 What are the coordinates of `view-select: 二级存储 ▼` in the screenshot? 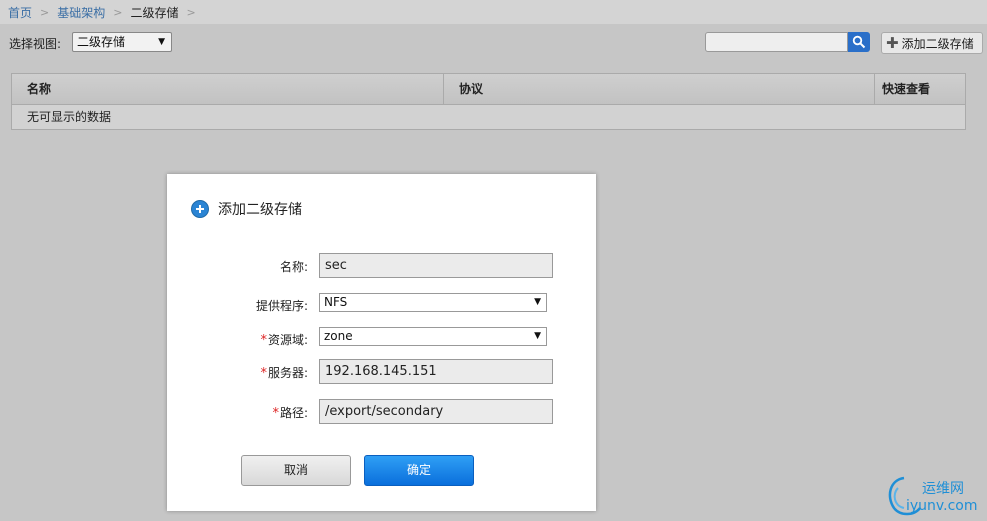 It's located at (122, 42).